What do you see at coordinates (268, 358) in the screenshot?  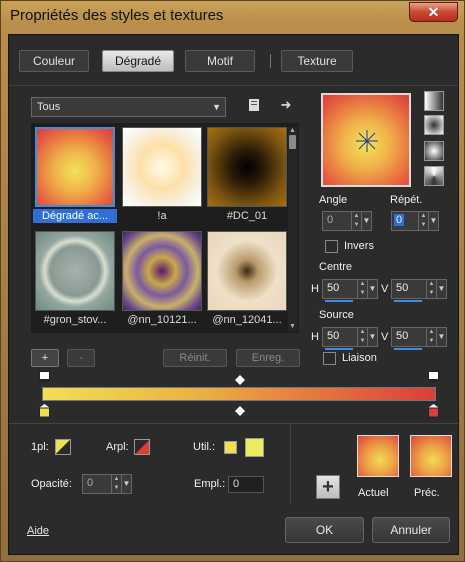 I see `save-button: Enreg.` at bounding box center [268, 358].